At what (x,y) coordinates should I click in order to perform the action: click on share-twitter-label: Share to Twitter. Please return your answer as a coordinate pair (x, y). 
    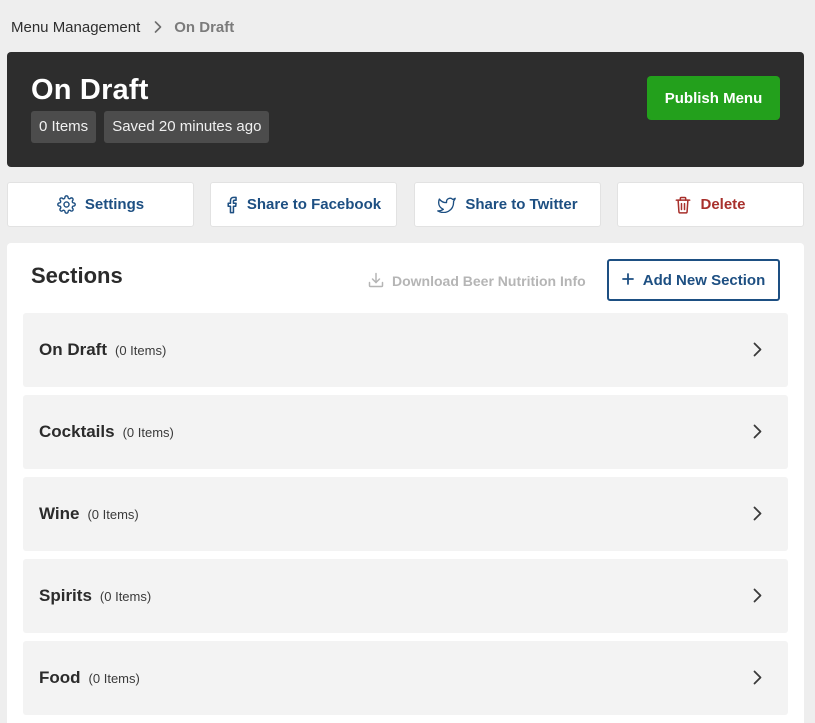
    Looking at the image, I should click on (521, 204).